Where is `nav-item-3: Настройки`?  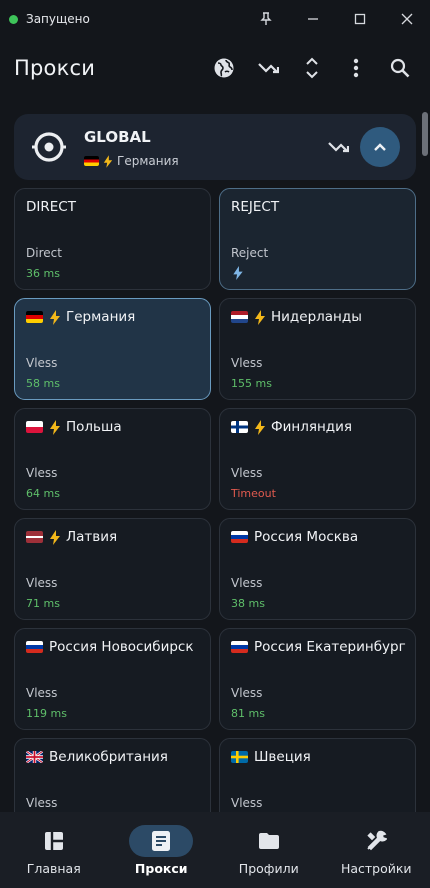
nav-item-3: Настройки is located at coordinates (376, 850).